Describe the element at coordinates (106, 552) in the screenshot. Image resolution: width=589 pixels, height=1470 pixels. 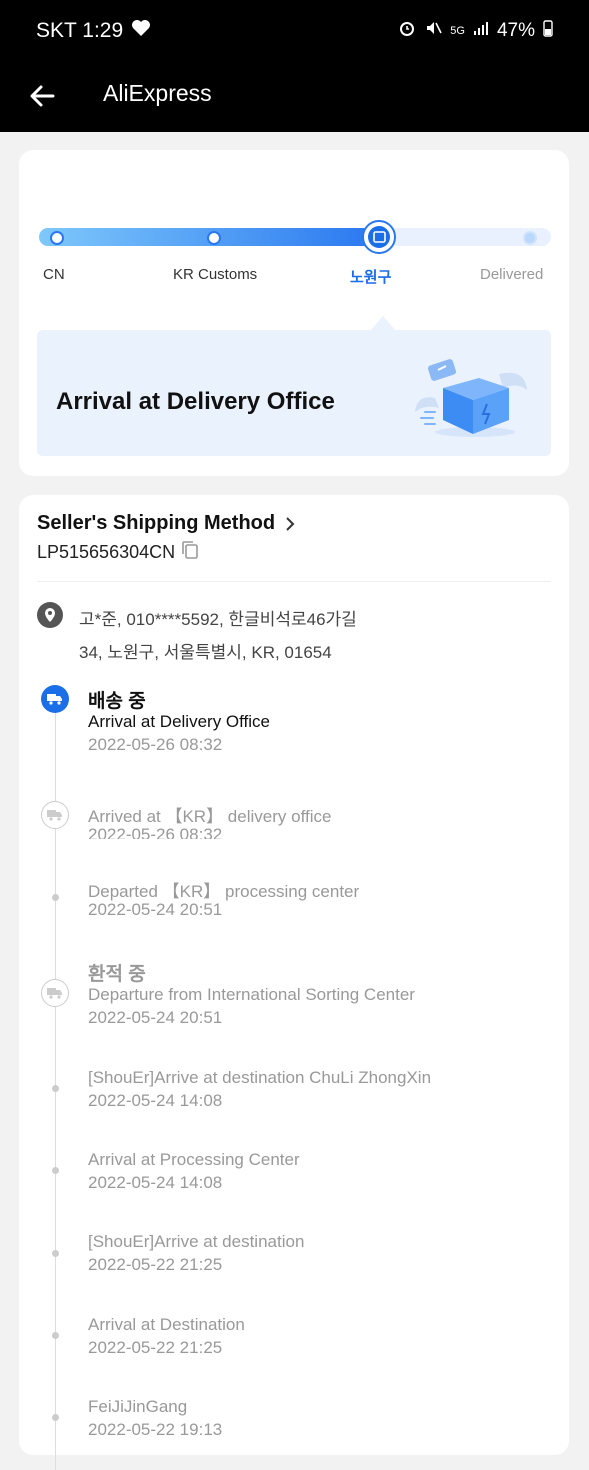
I see `tracking-number: LP515656304CN` at that location.